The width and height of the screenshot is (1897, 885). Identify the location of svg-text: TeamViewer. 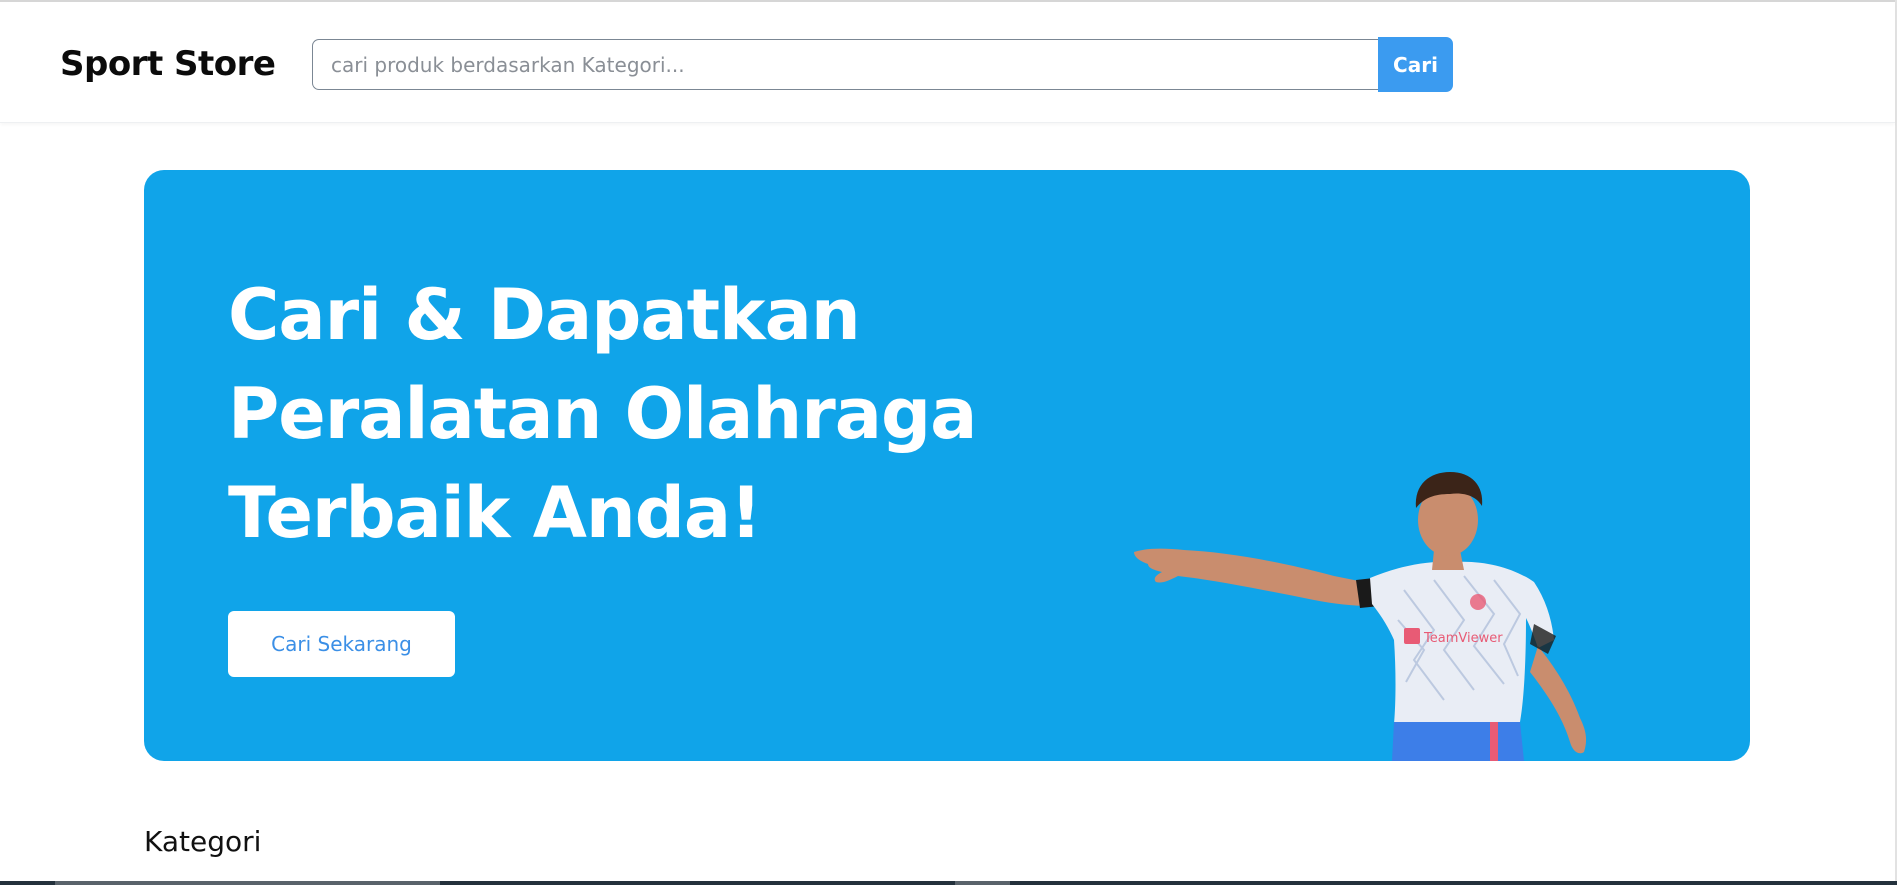
(1463, 638).